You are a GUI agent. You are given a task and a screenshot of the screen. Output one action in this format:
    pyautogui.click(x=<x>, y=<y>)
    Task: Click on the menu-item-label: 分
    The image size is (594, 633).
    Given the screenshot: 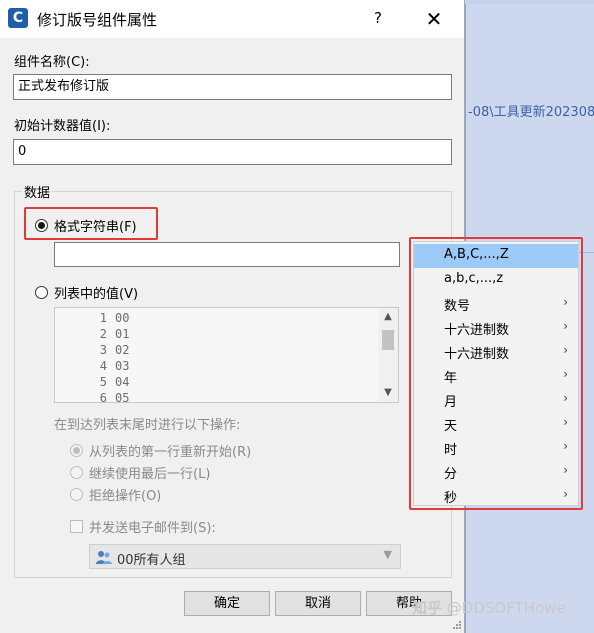 What is the action you would take?
    pyautogui.click(x=451, y=474)
    